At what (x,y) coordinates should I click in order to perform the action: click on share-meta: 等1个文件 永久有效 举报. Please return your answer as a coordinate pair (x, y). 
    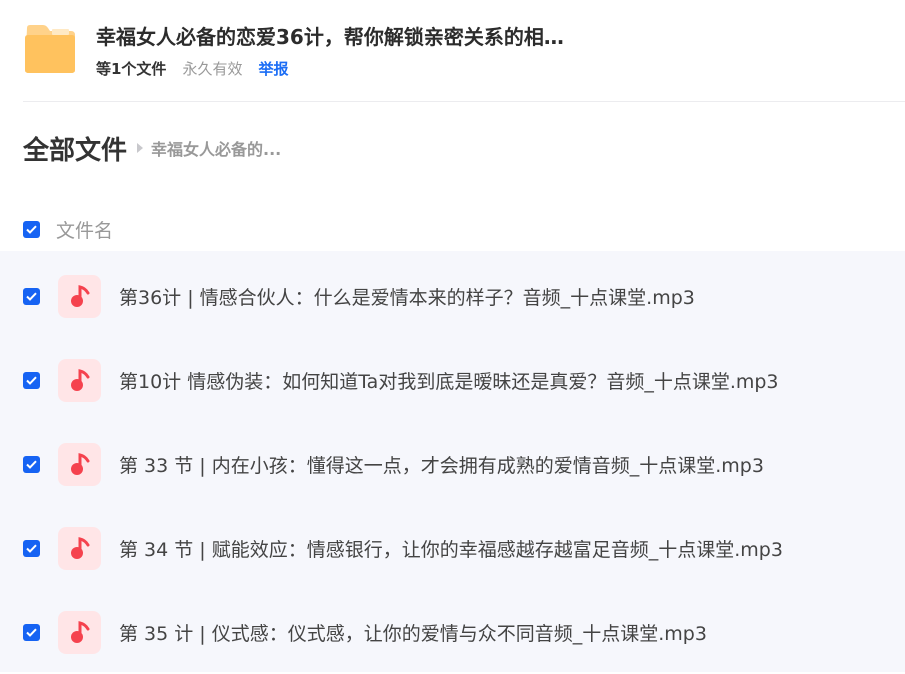
    Looking at the image, I should click on (192, 69).